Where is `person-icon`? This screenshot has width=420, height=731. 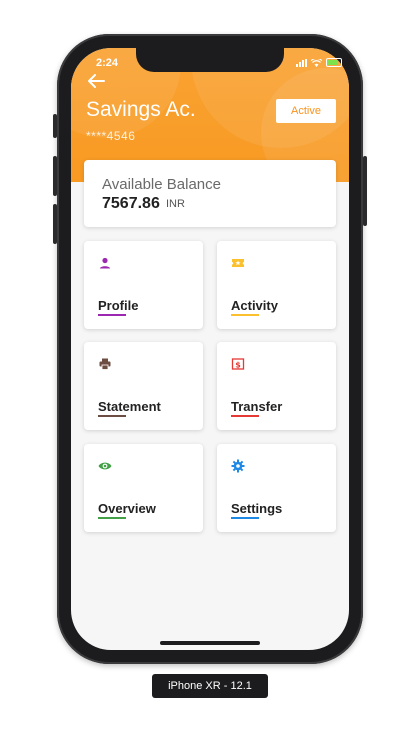
person-icon is located at coordinates (105, 263).